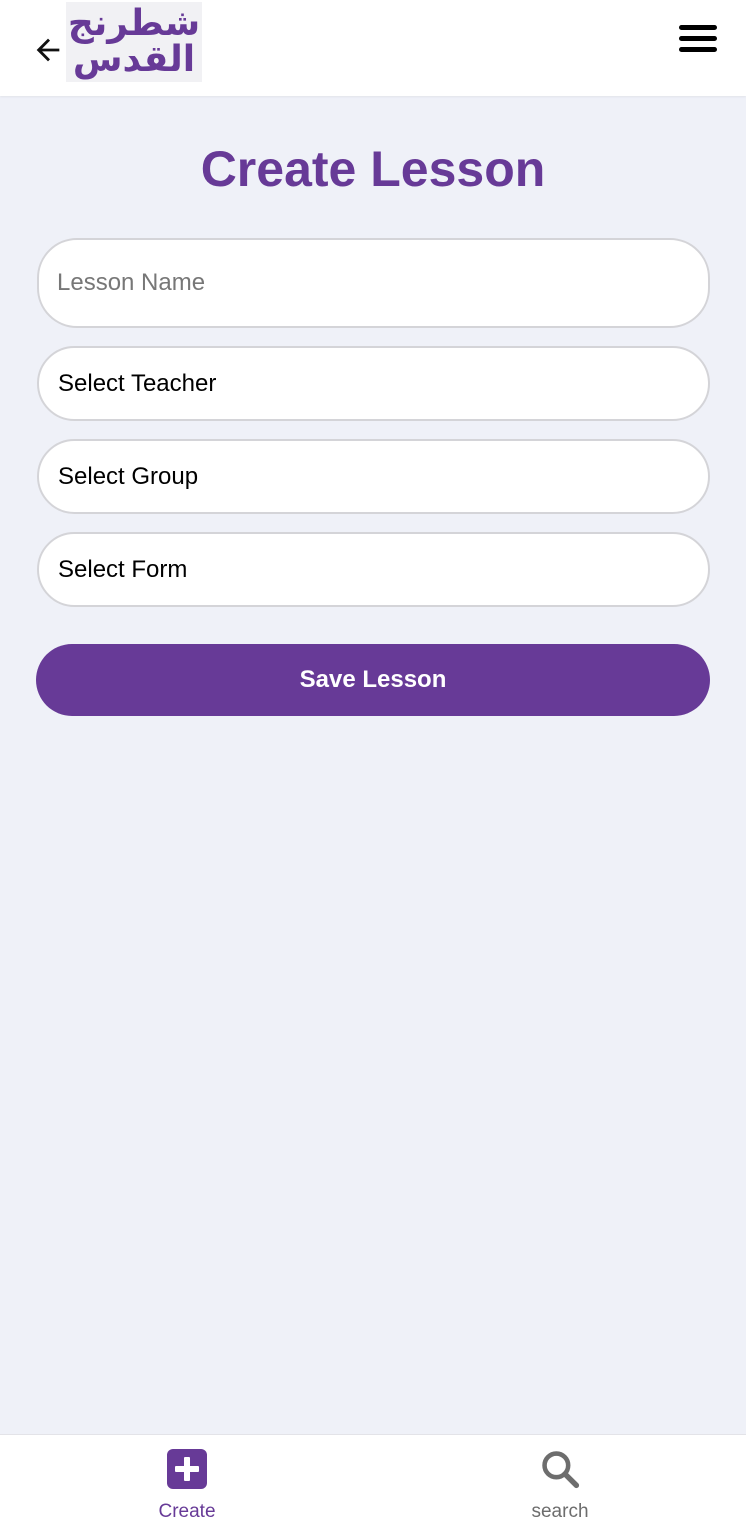 Image resolution: width=746 pixels, height=1523 pixels. Describe the element at coordinates (373, 48) in the screenshot. I see `app-header: شطرنج القدس` at that location.